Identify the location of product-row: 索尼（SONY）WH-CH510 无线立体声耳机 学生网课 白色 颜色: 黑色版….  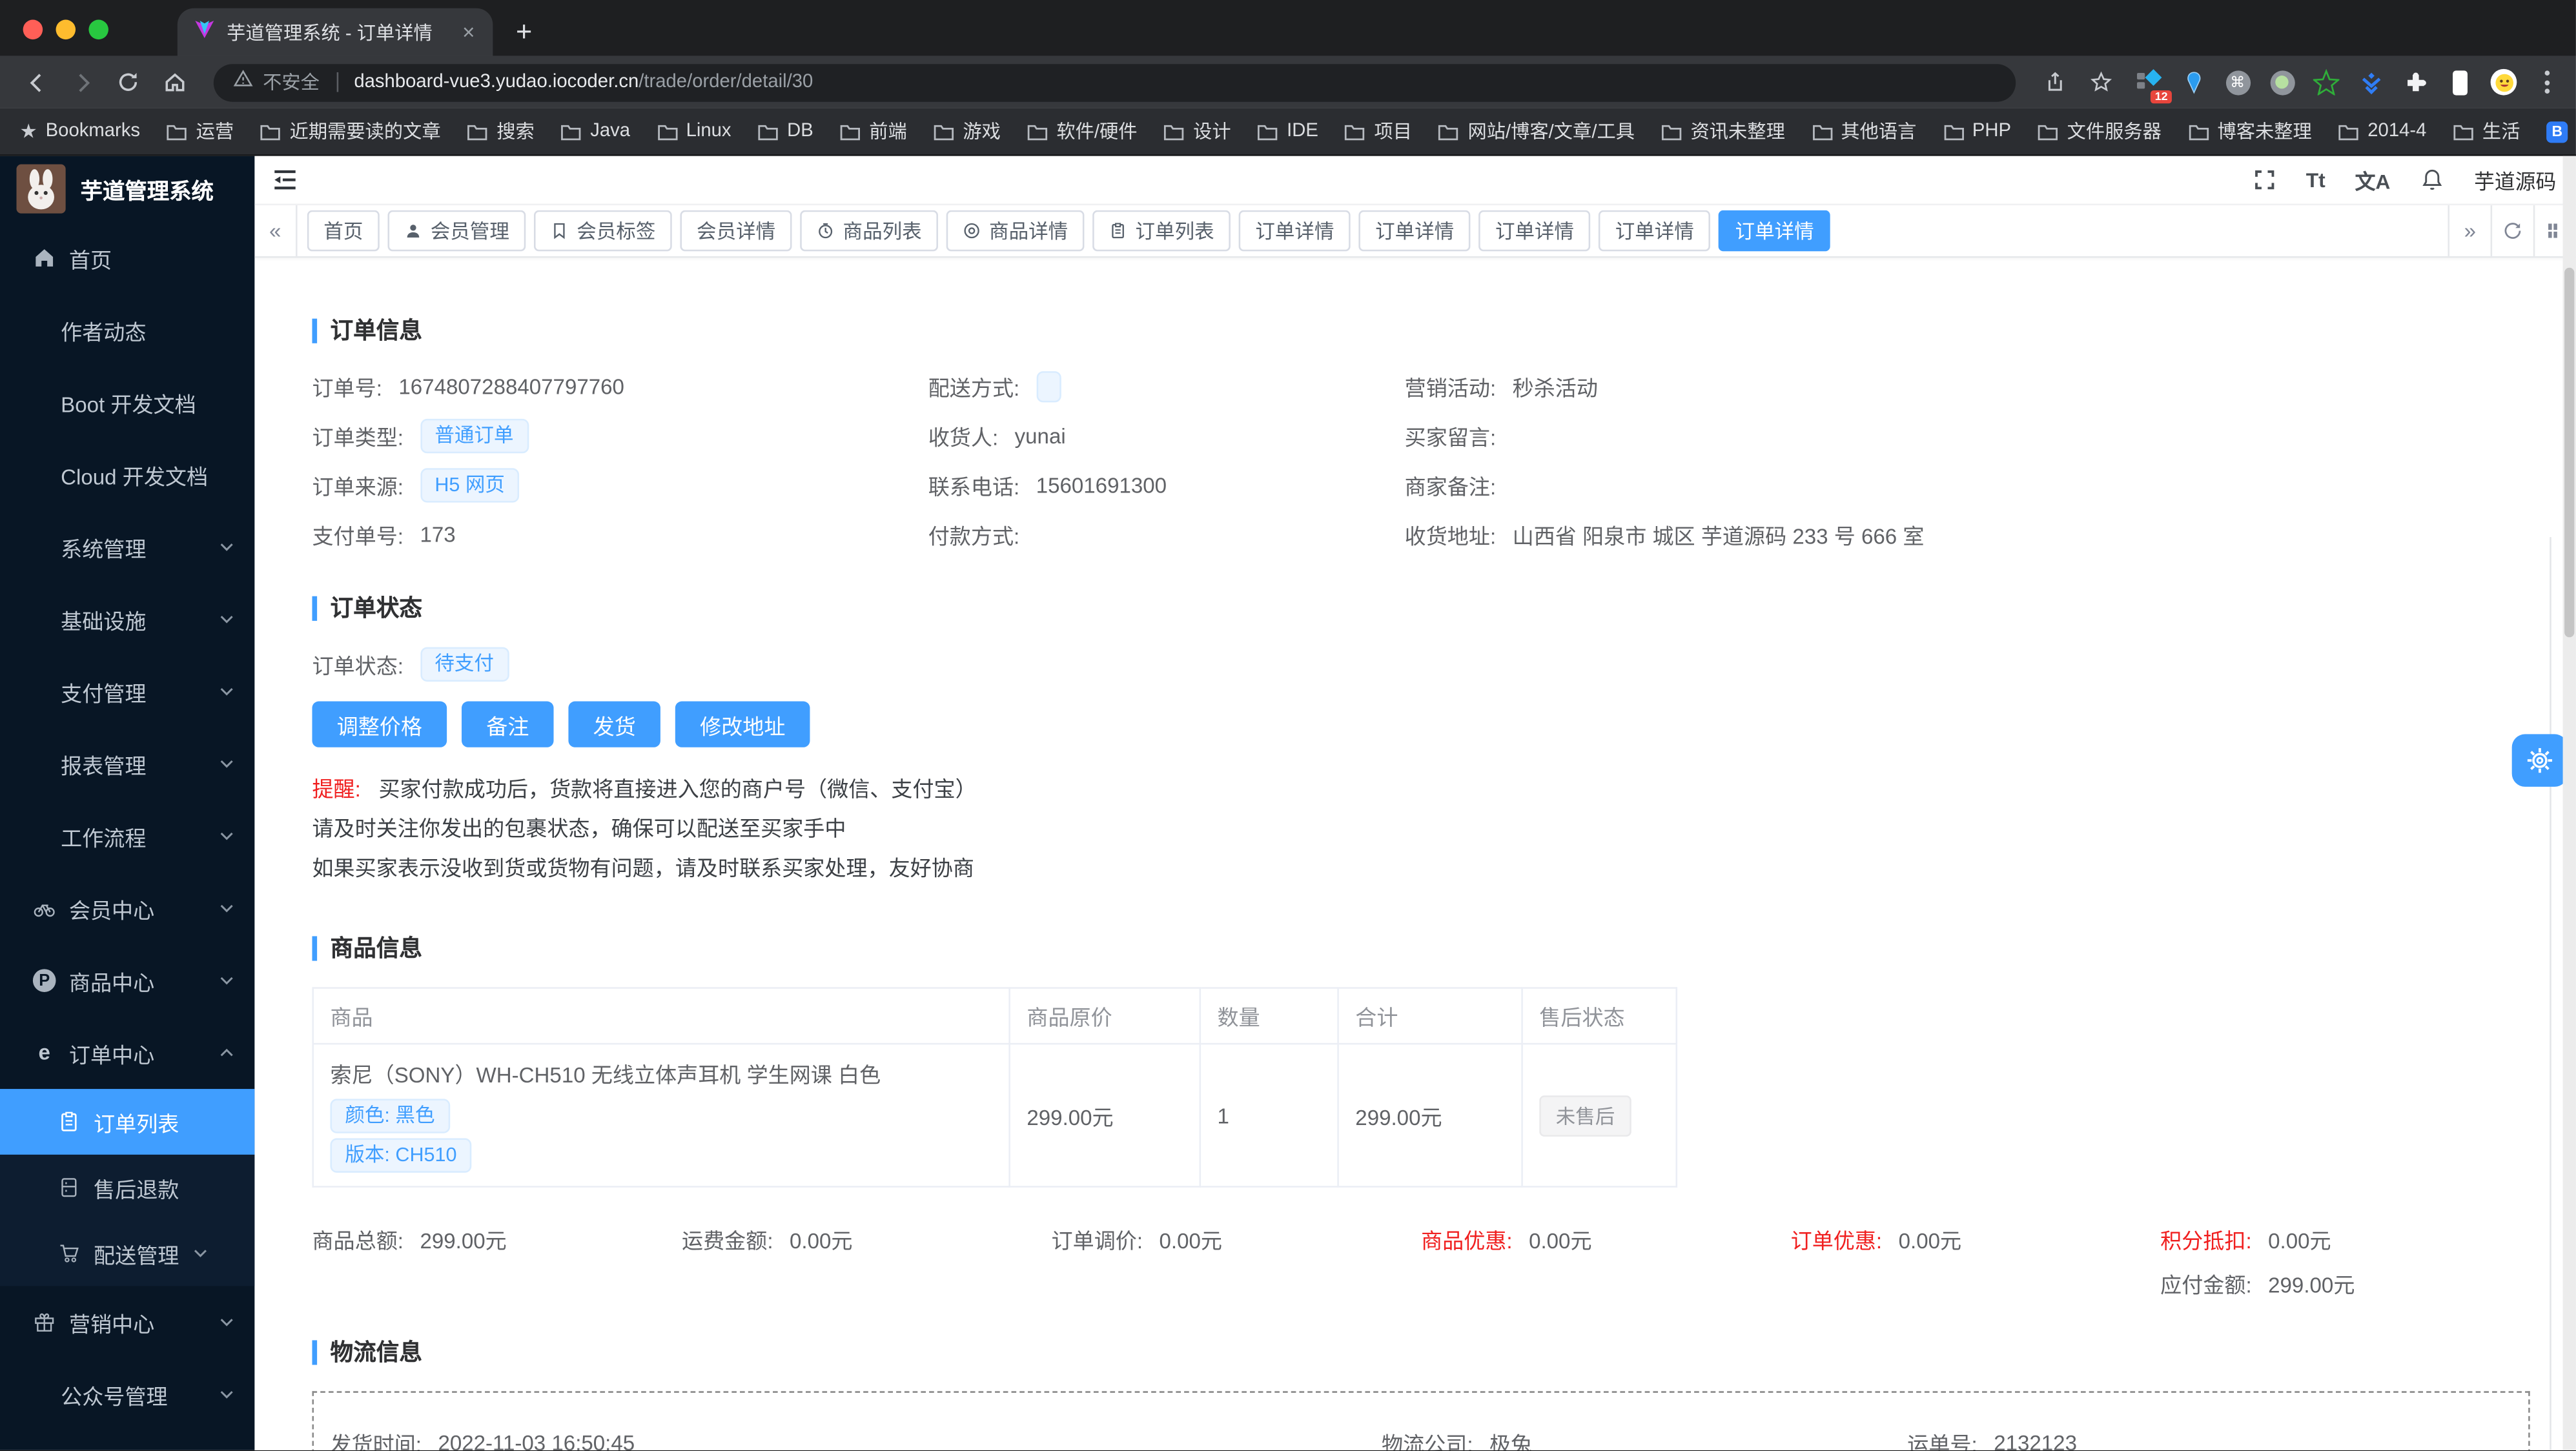
(995, 1115).